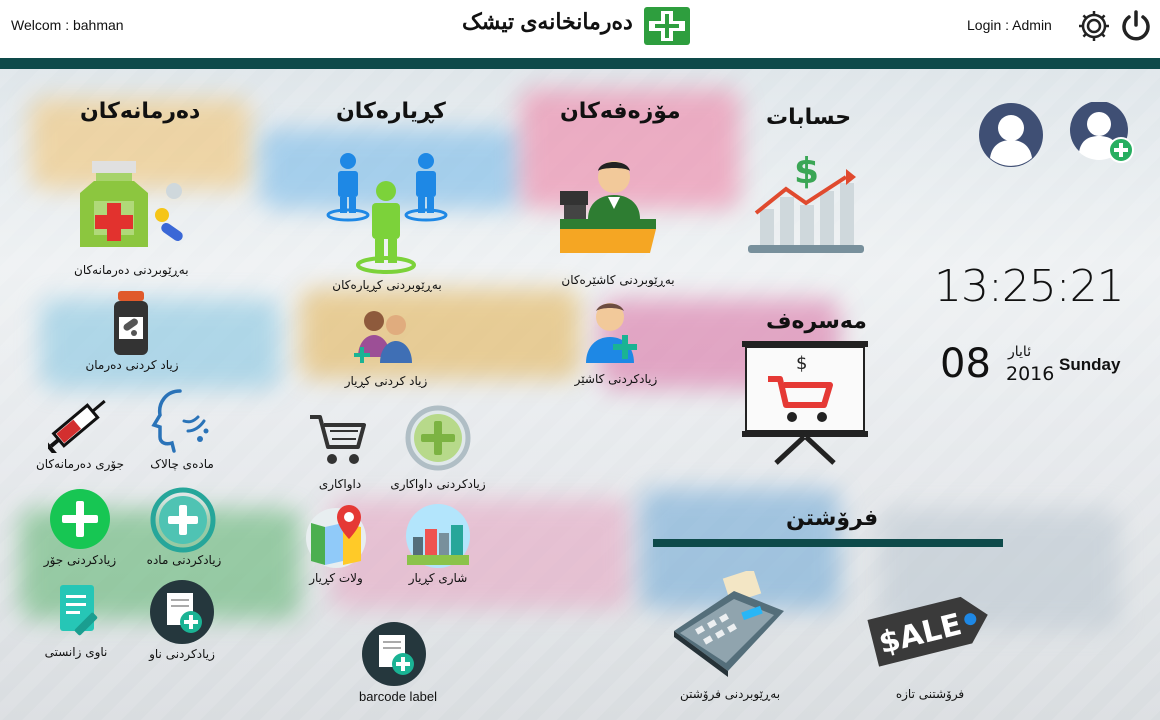  Describe the element at coordinates (182, 654) in the screenshot. I see `add-name-label: زیادکردنی ناو` at that location.